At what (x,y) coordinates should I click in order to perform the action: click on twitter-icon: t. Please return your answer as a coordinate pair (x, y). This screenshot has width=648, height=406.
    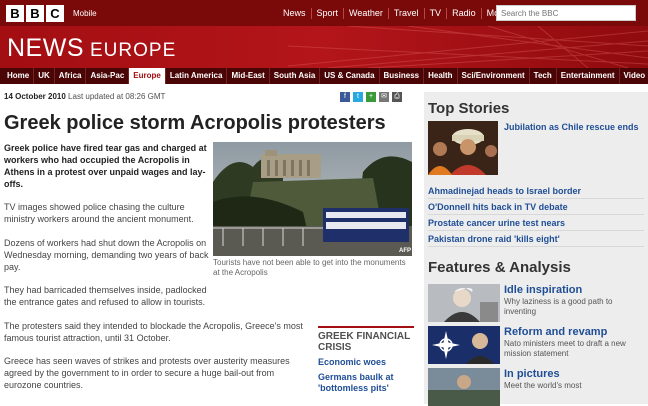
    Looking at the image, I should click on (358, 97).